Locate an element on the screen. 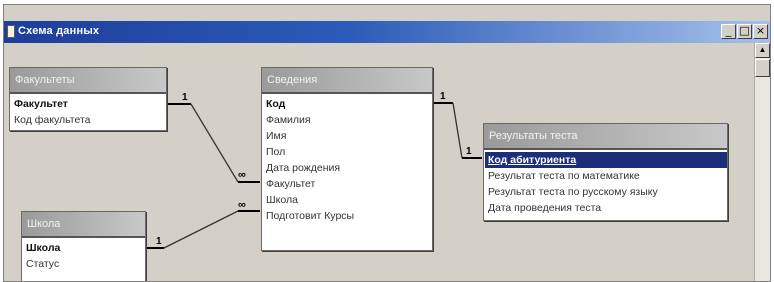 Image resolution: width=774 pixels, height=282 pixels. field-applicant-code: Код абитуриента is located at coordinates (606, 160).